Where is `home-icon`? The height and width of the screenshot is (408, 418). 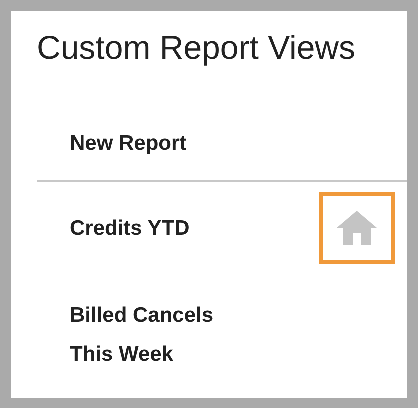
home-icon is located at coordinates (357, 228).